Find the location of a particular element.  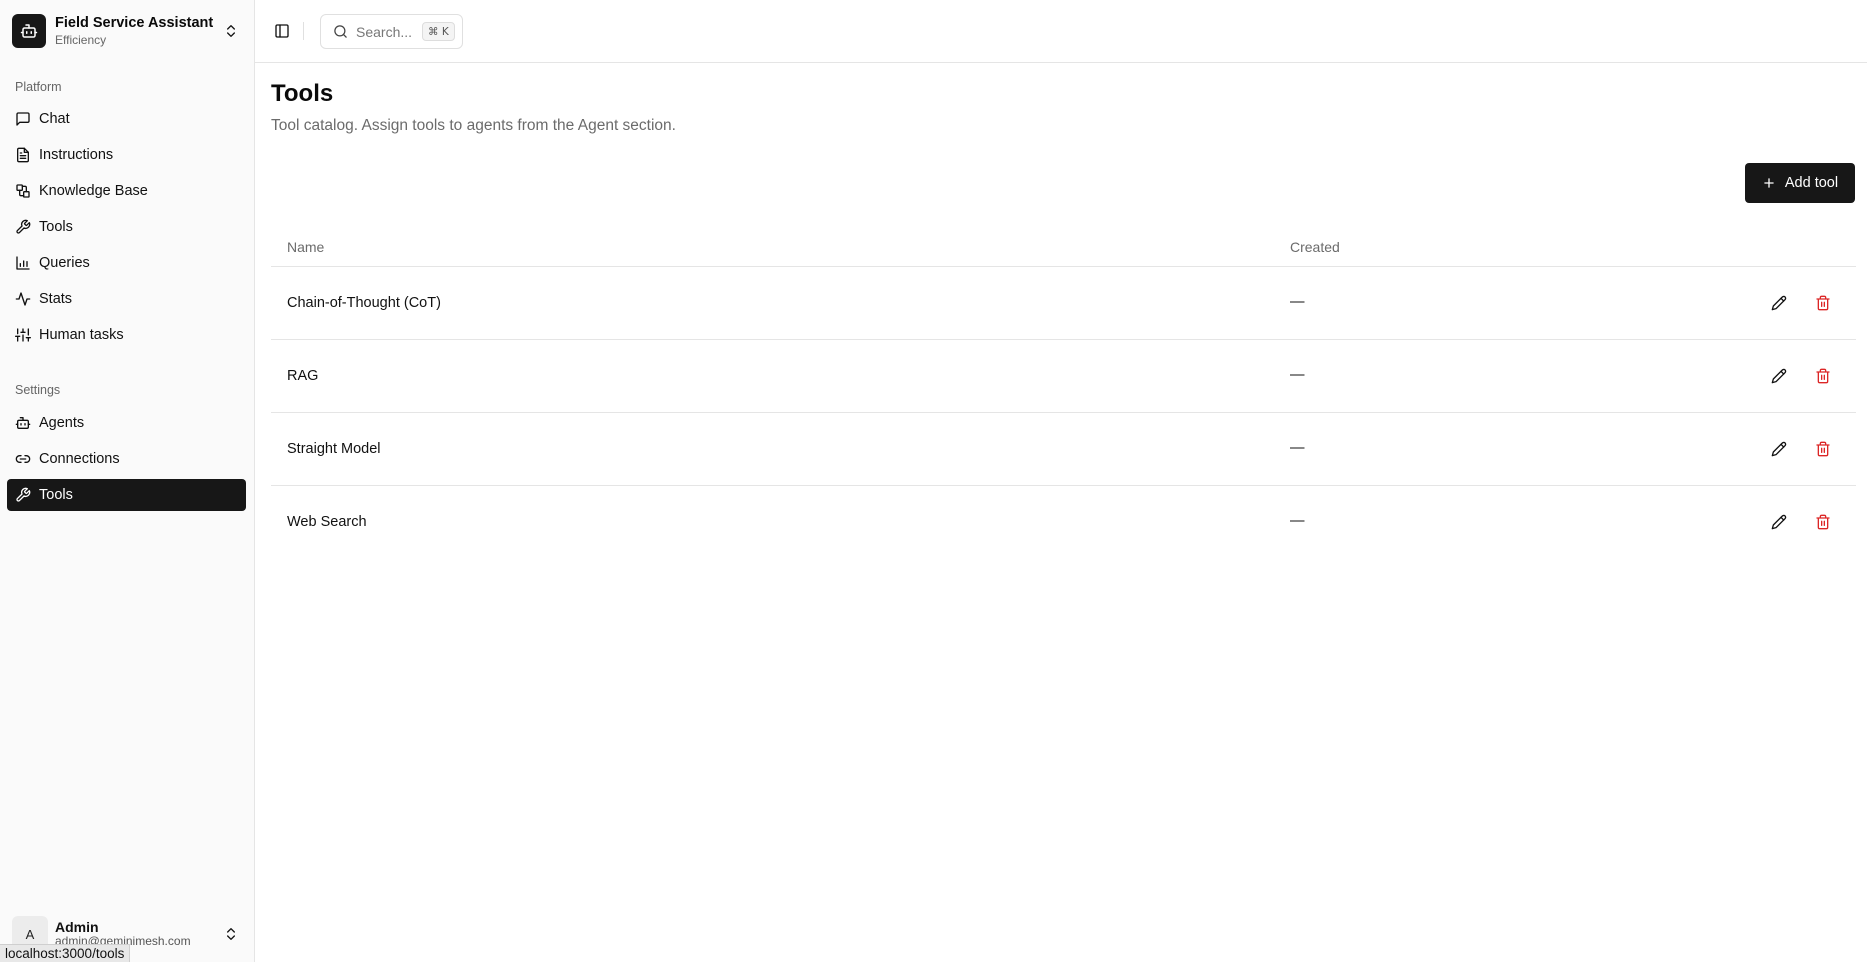

sidebar-item-label: Chat is located at coordinates (54, 119).